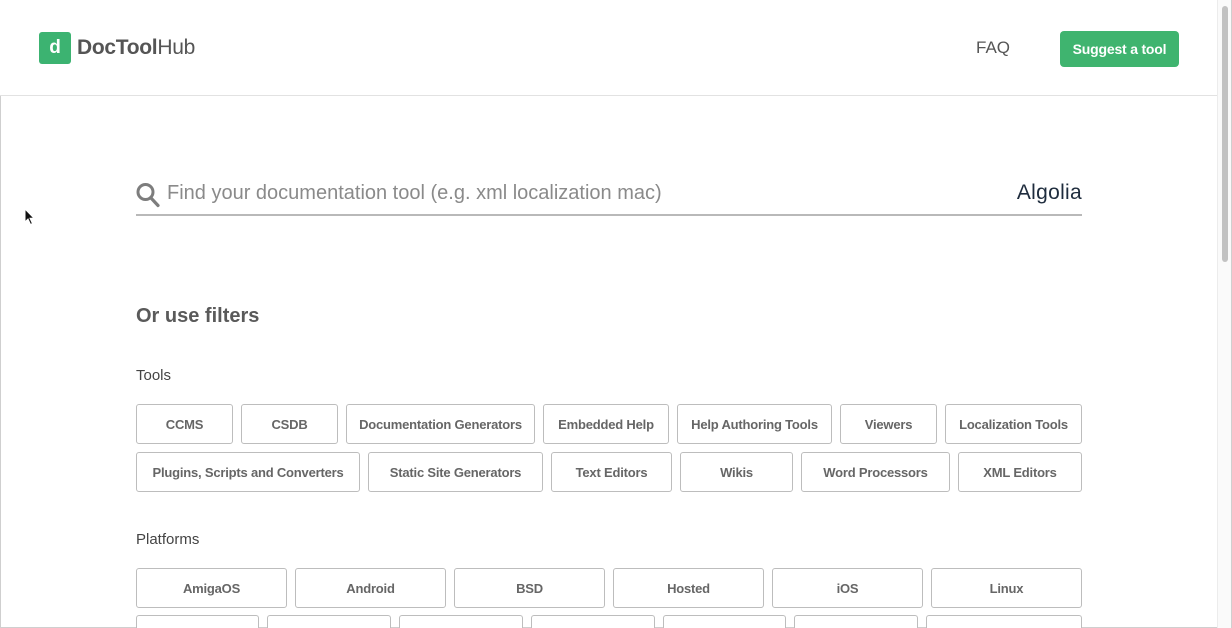 This screenshot has width=1232, height=628. I want to click on algolia-label: Algolia, so click(1049, 192).